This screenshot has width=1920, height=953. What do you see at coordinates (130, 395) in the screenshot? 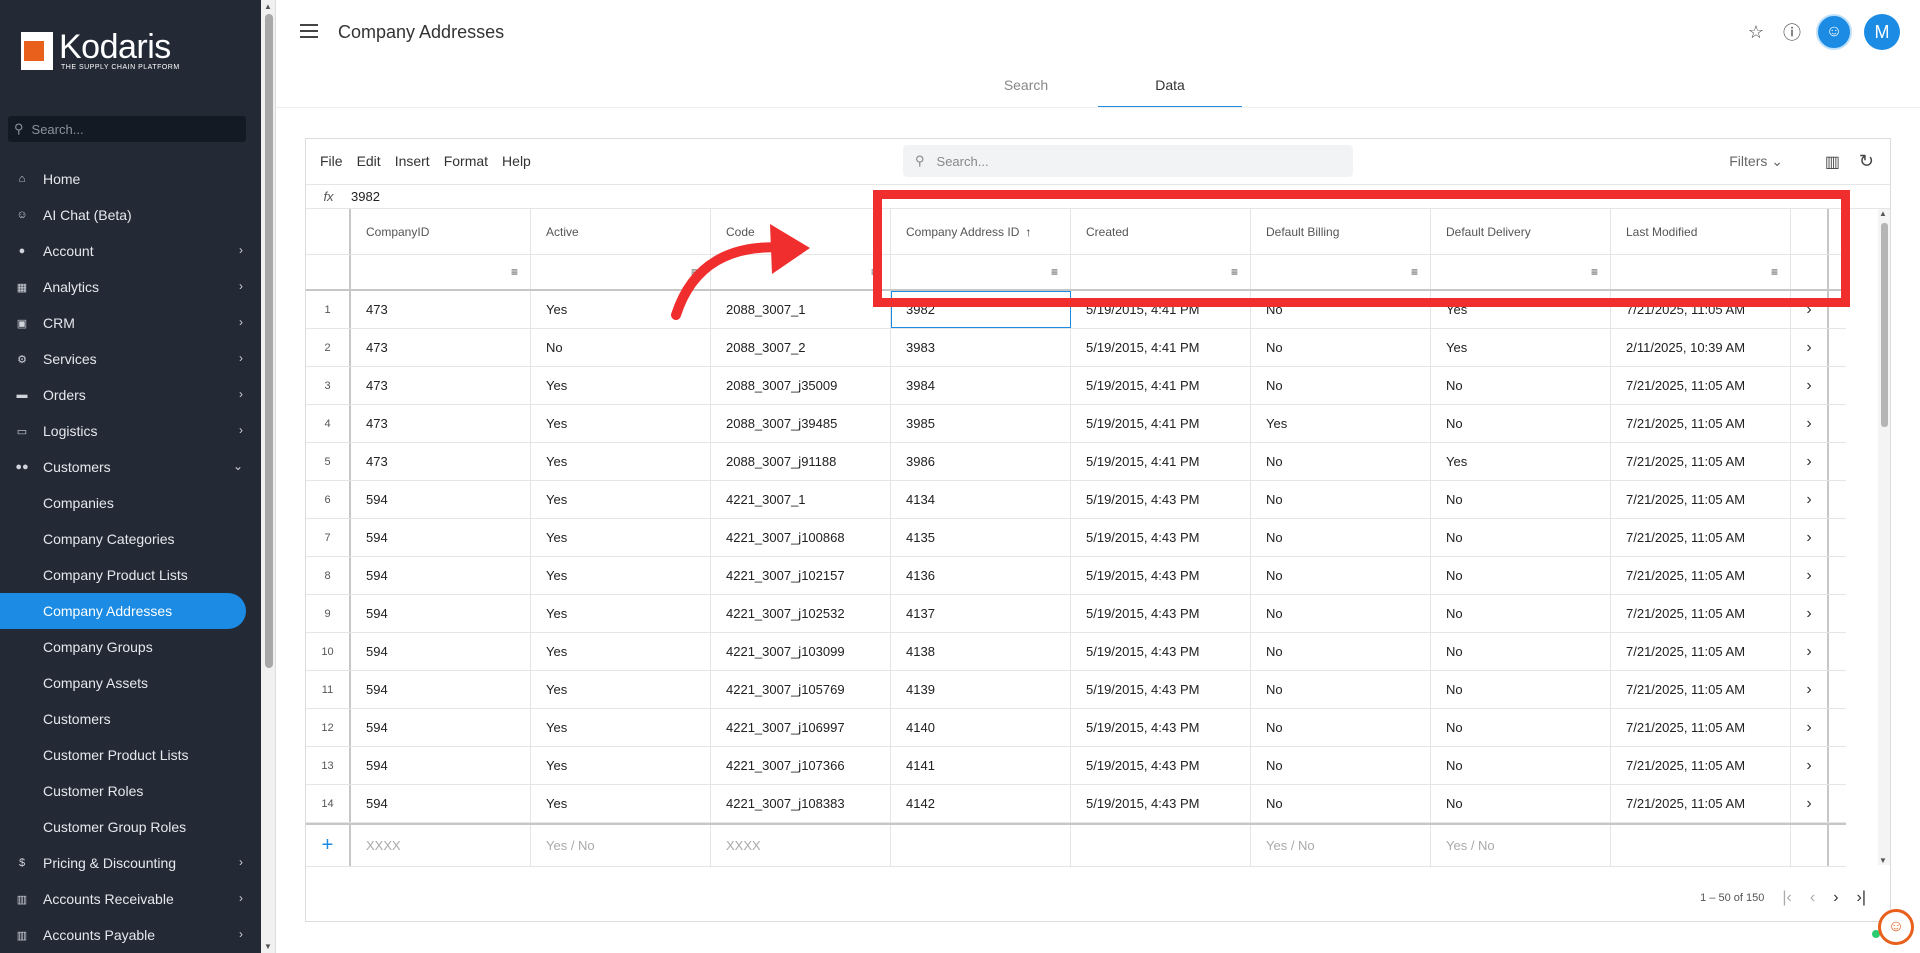
I see `sidebar-item-orders: ▬ Orders ›` at bounding box center [130, 395].